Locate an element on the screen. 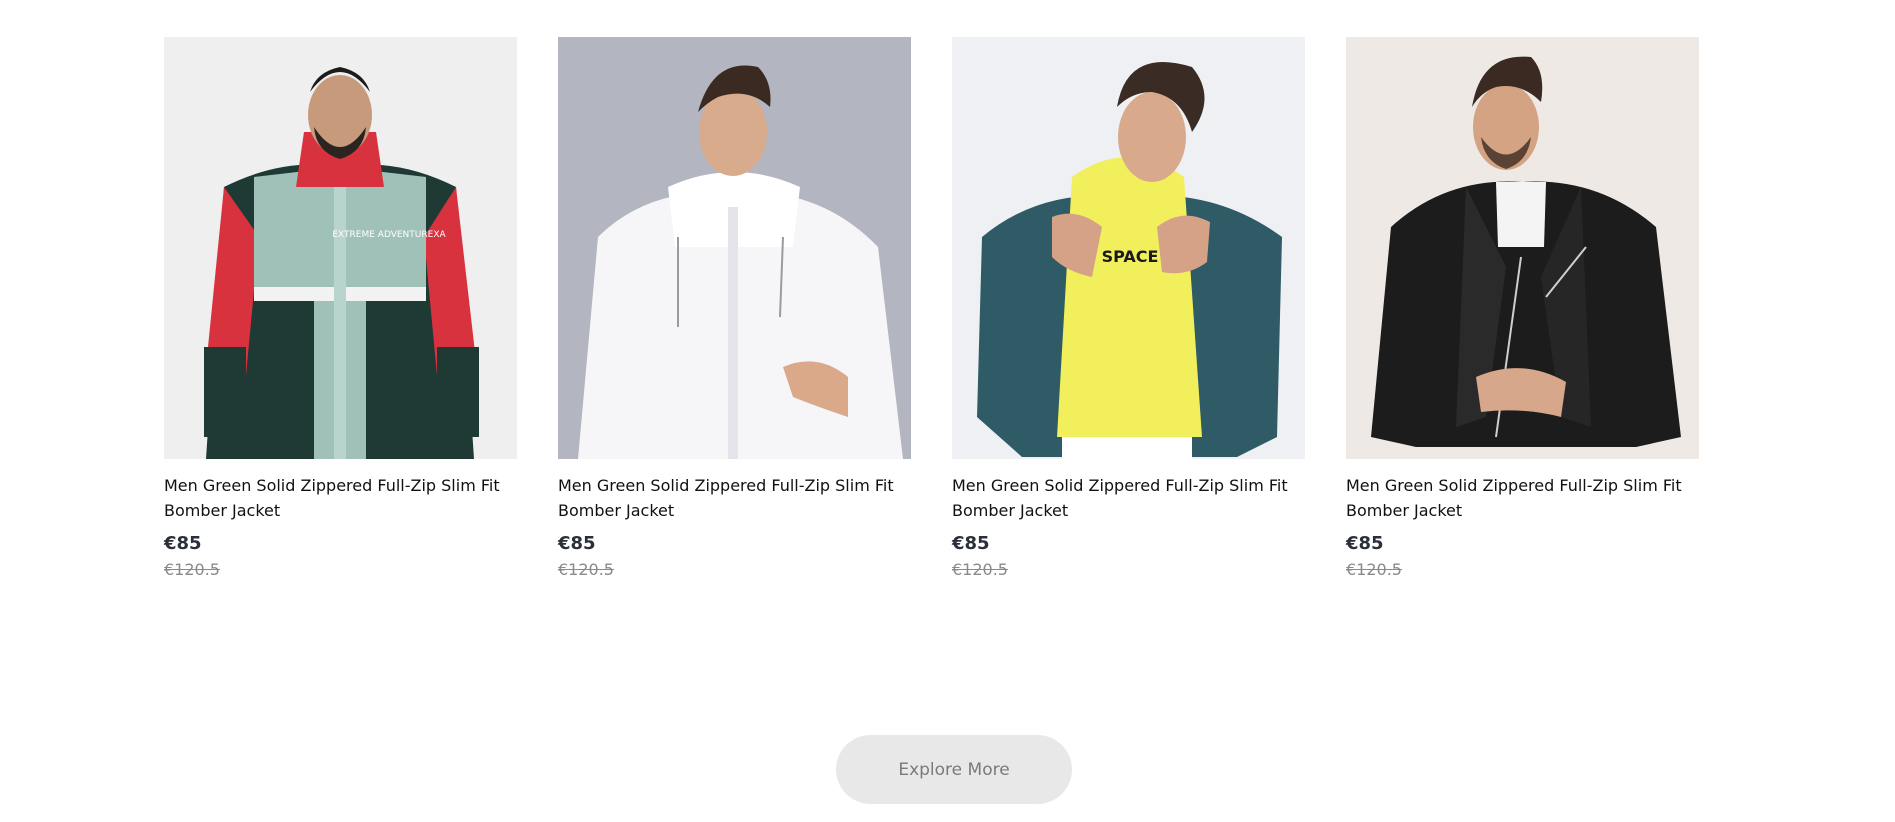 Image resolution: width=1895 pixels, height=822 pixels. jacket-print-text: EXTREME ADVENTUREXA is located at coordinates (389, 235).